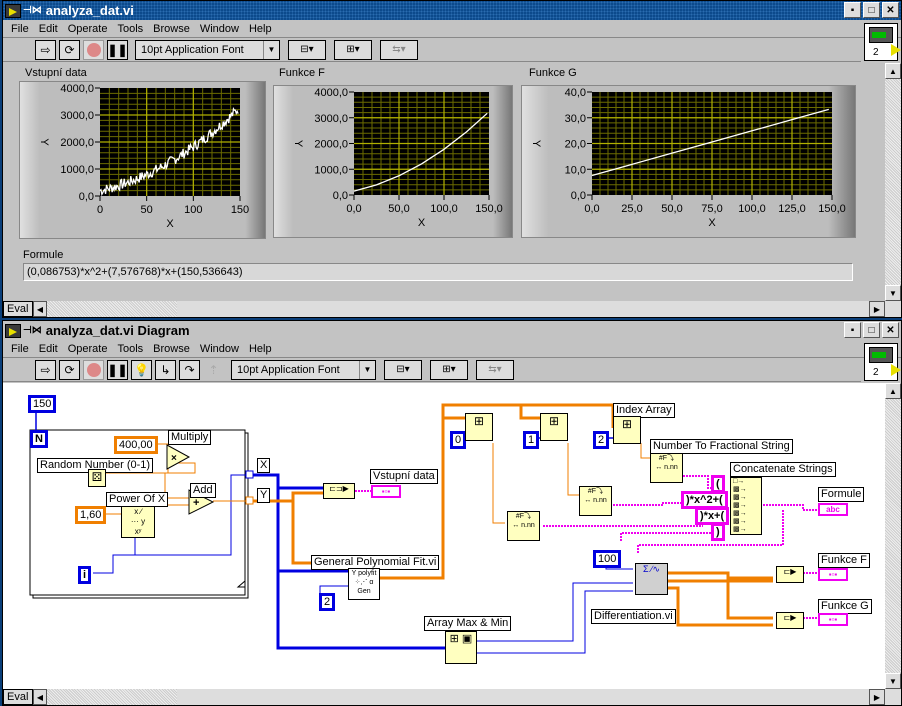 The width and height of the screenshot is (902, 706). I want to click on num-to-frac-node-2: #F⤵ ↔ n.nn, so click(666, 468).